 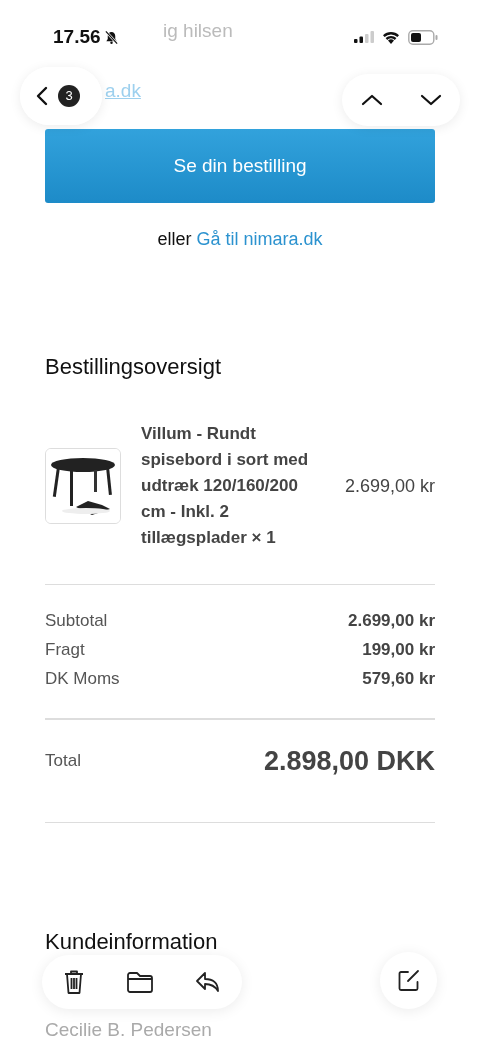 What do you see at coordinates (42, 96) in the screenshot?
I see `back-icon` at bounding box center [42, 96].